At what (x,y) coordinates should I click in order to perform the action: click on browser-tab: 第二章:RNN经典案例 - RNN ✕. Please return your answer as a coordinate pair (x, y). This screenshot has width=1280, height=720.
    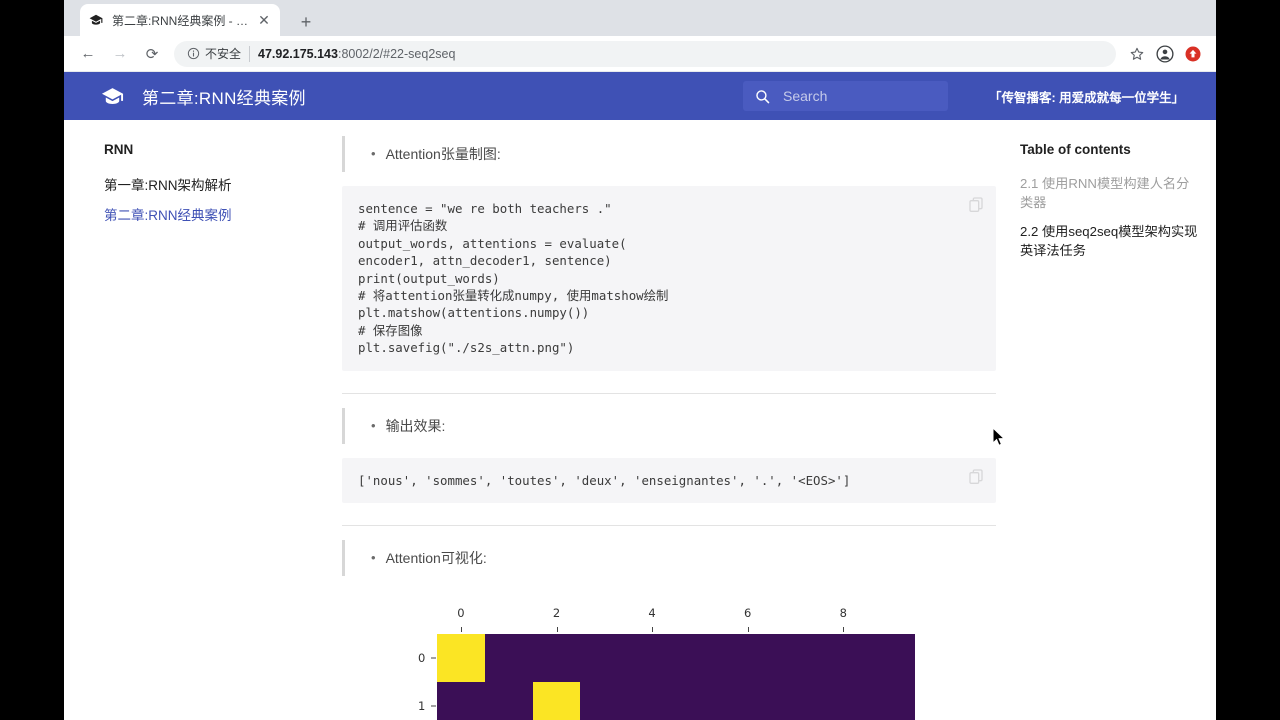
    Looking at the image, I should click on (180, 20).